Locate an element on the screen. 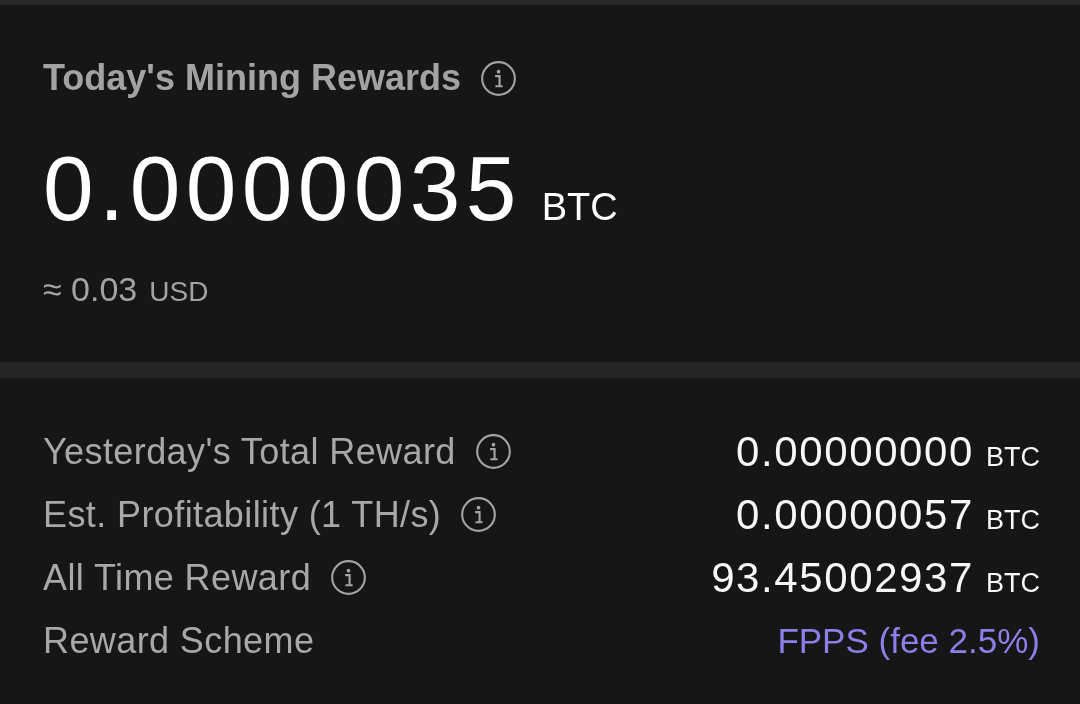 The width and height of the screenshot is (1080, 704). stat-label: Yesterday's Total Reward is located at coordinates (249, 451).